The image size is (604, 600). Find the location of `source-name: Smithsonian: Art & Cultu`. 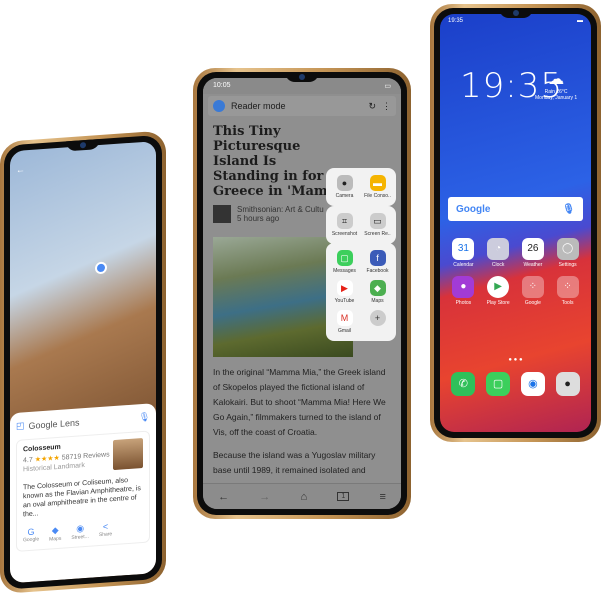

source-name: Smithsonian: Art & Cultu is located at coordinates (280, 209).